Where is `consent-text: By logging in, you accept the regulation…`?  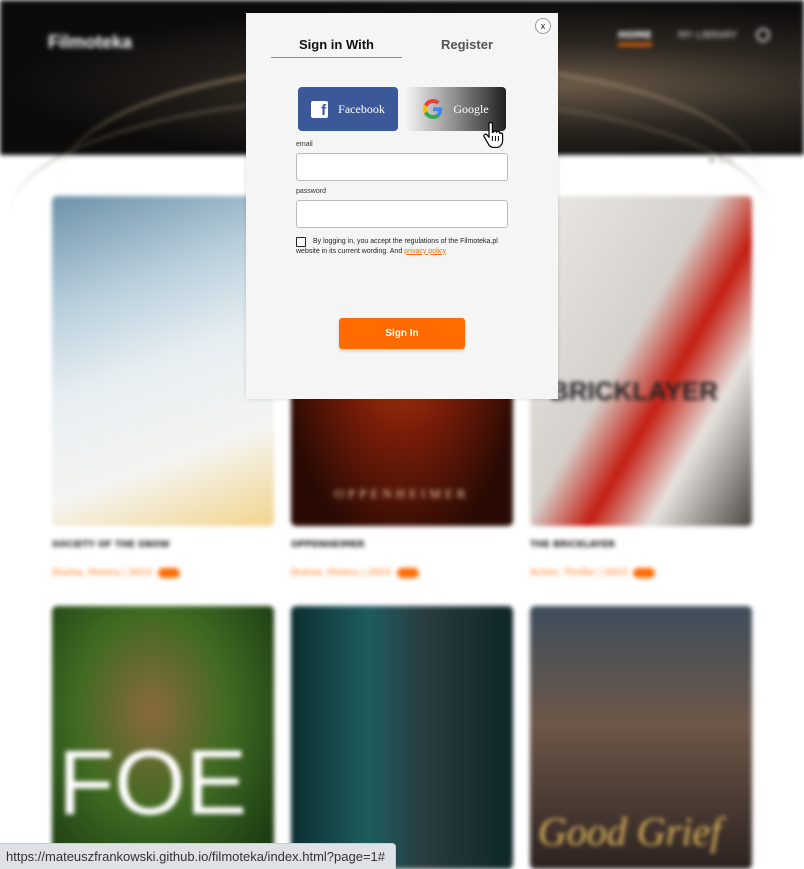 consent-text: By logging in, you accept the regulation… is located at coordinates (403, 246).